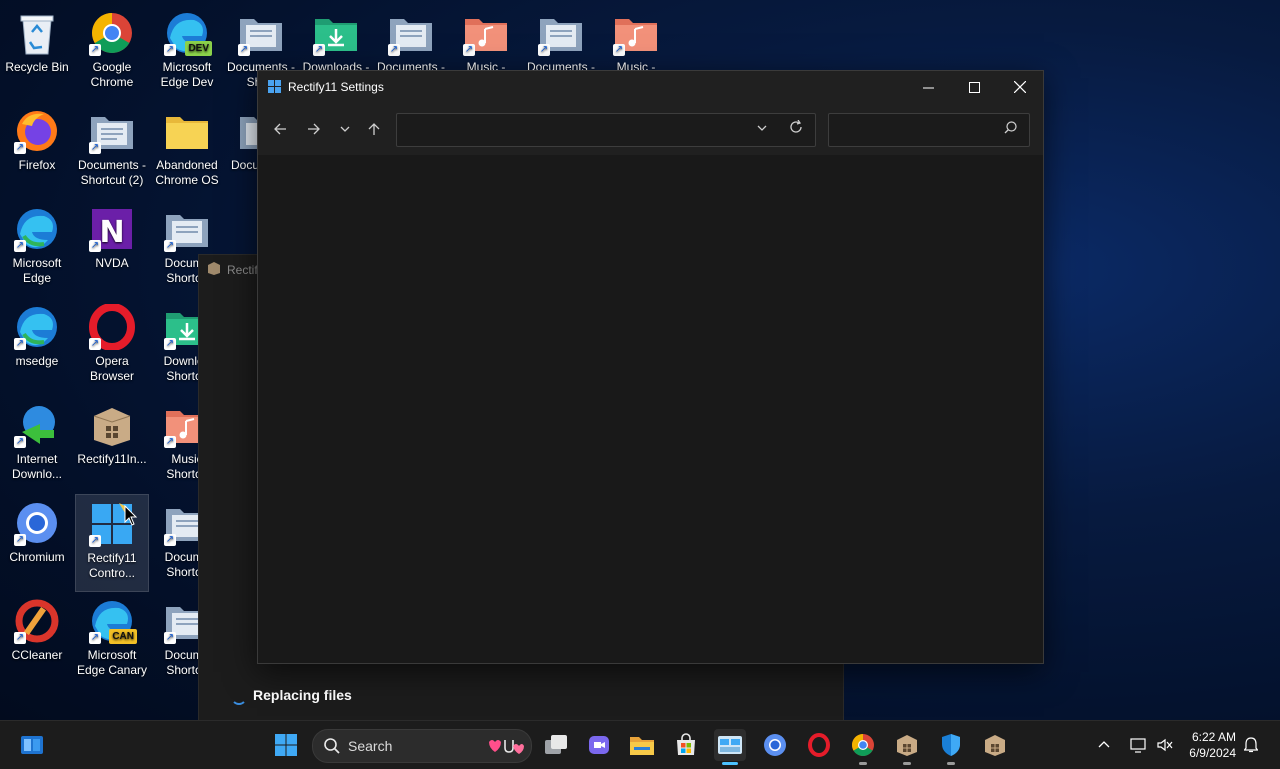 Image resolution: width=1280 pixels, height=769 pixels. What do you see at coordinates (863, 747) in the screenshot?
I see `chrome-taskbar-button` at bounding box center [863, 747].